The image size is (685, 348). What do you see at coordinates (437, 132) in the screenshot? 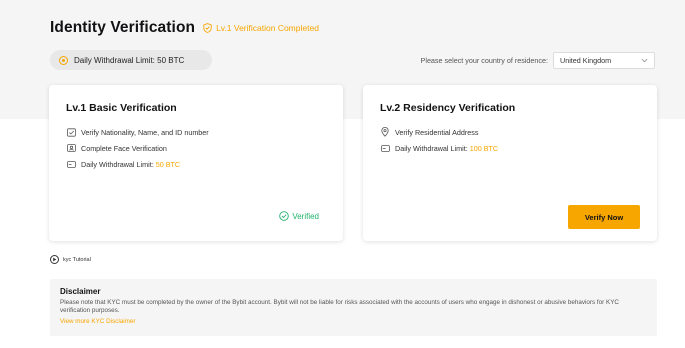
I see `lv2-feature-address-label: Verify Residential Address` at bounding box center [437, 132].